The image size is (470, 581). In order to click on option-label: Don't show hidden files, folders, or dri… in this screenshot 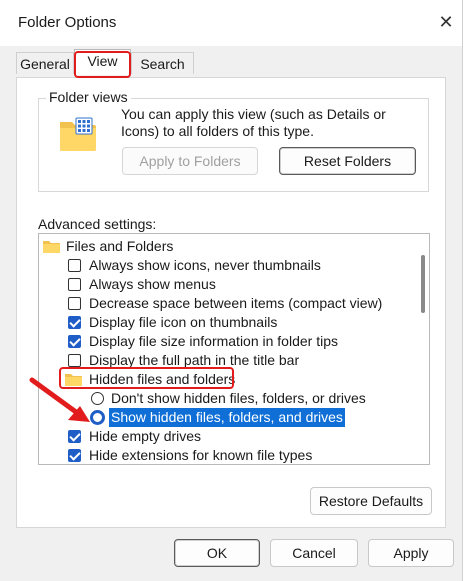, I will do `click(238, 398)`.